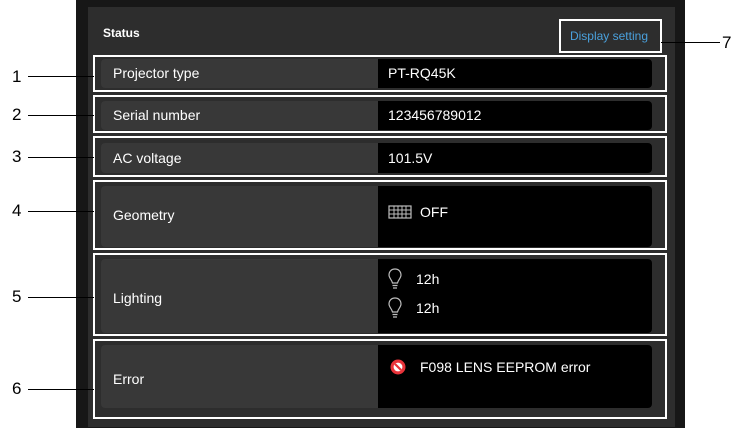 Image resolution: width=736 pixels, height=428 pixels. I want to click on error-label: Error, so click(129, 379).